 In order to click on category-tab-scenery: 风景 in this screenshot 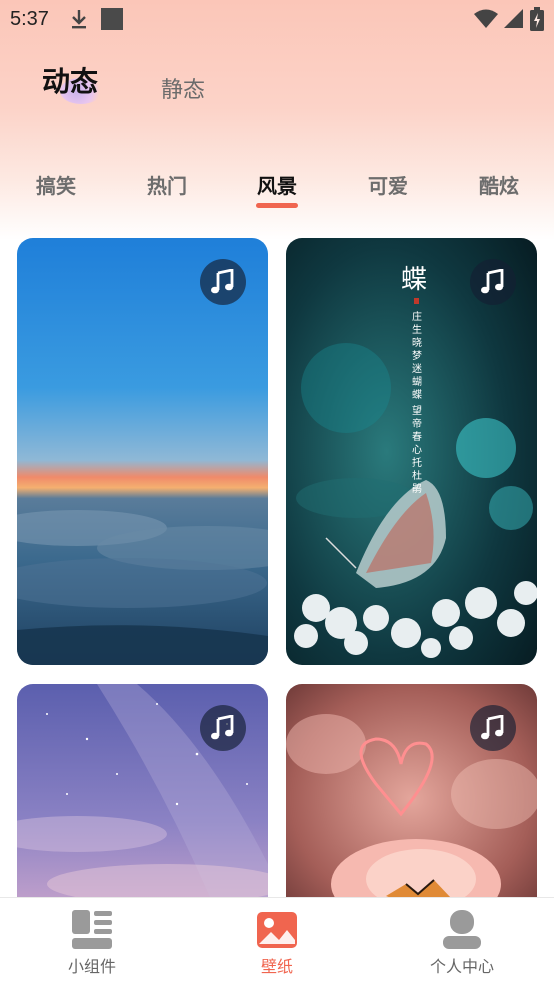, I will do `click(277, 184)`.